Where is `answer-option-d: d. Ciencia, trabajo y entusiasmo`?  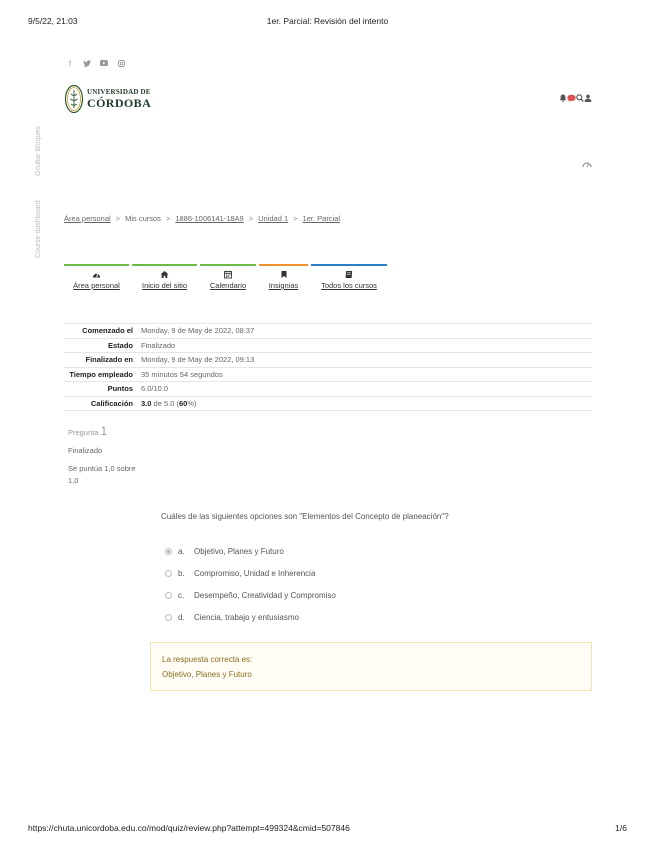 answer-option-d: d. Ciencia, trabajo y entusiasmo is located at coordinates (250, 617).